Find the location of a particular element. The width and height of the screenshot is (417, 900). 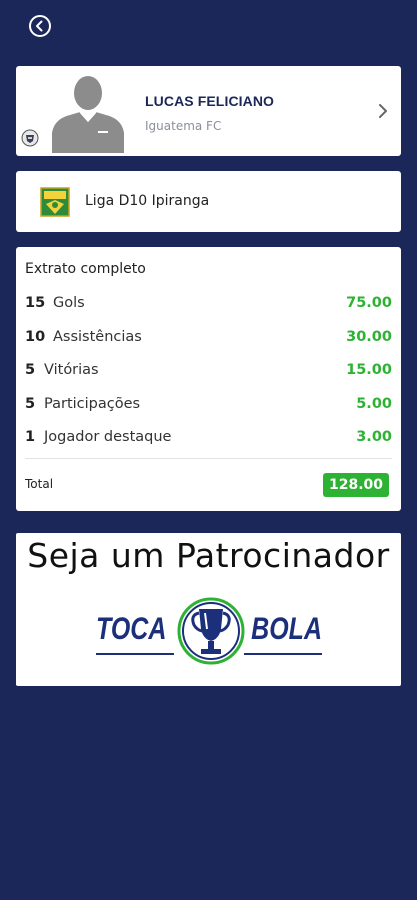

trophy-icon is located at coordinates (211, 631).